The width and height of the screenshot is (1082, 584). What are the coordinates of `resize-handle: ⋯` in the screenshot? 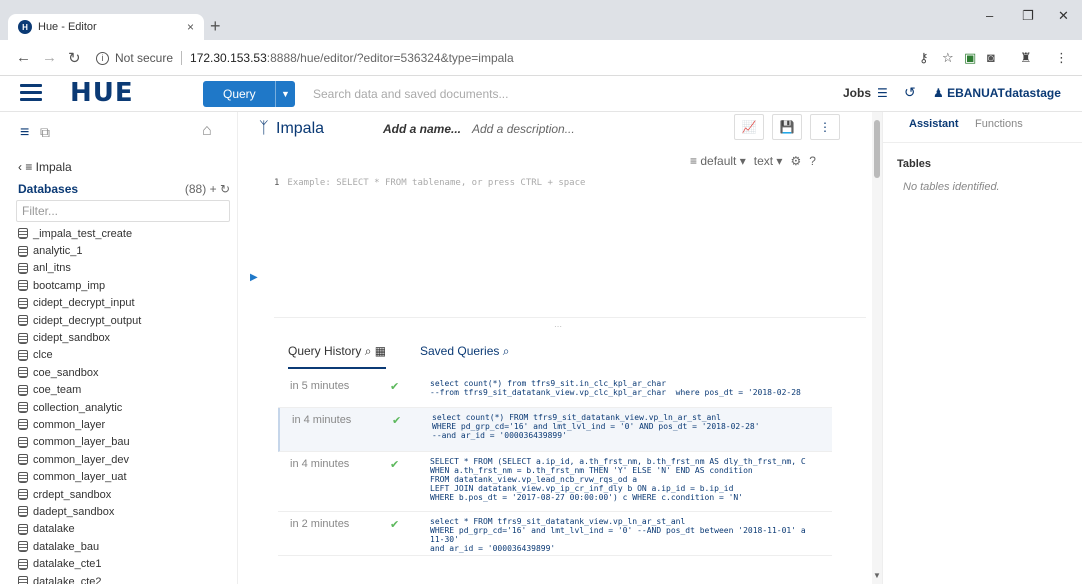 It's located at (558, 326).